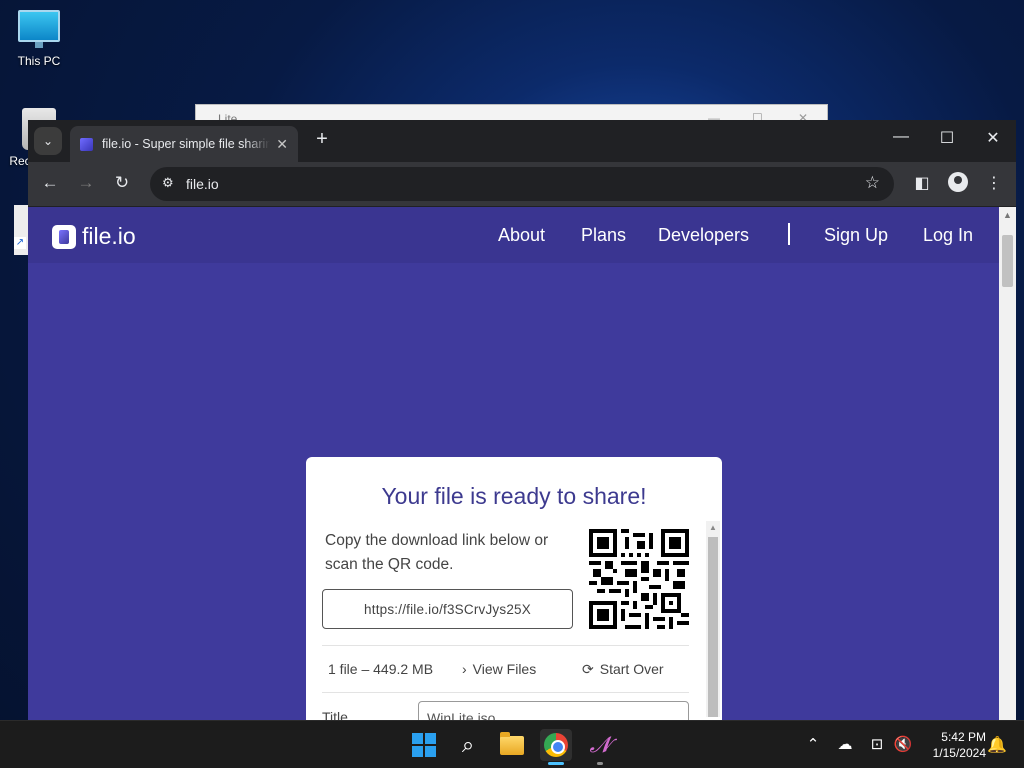  I want to click on window-minimize-button: —, so click(901, 137).